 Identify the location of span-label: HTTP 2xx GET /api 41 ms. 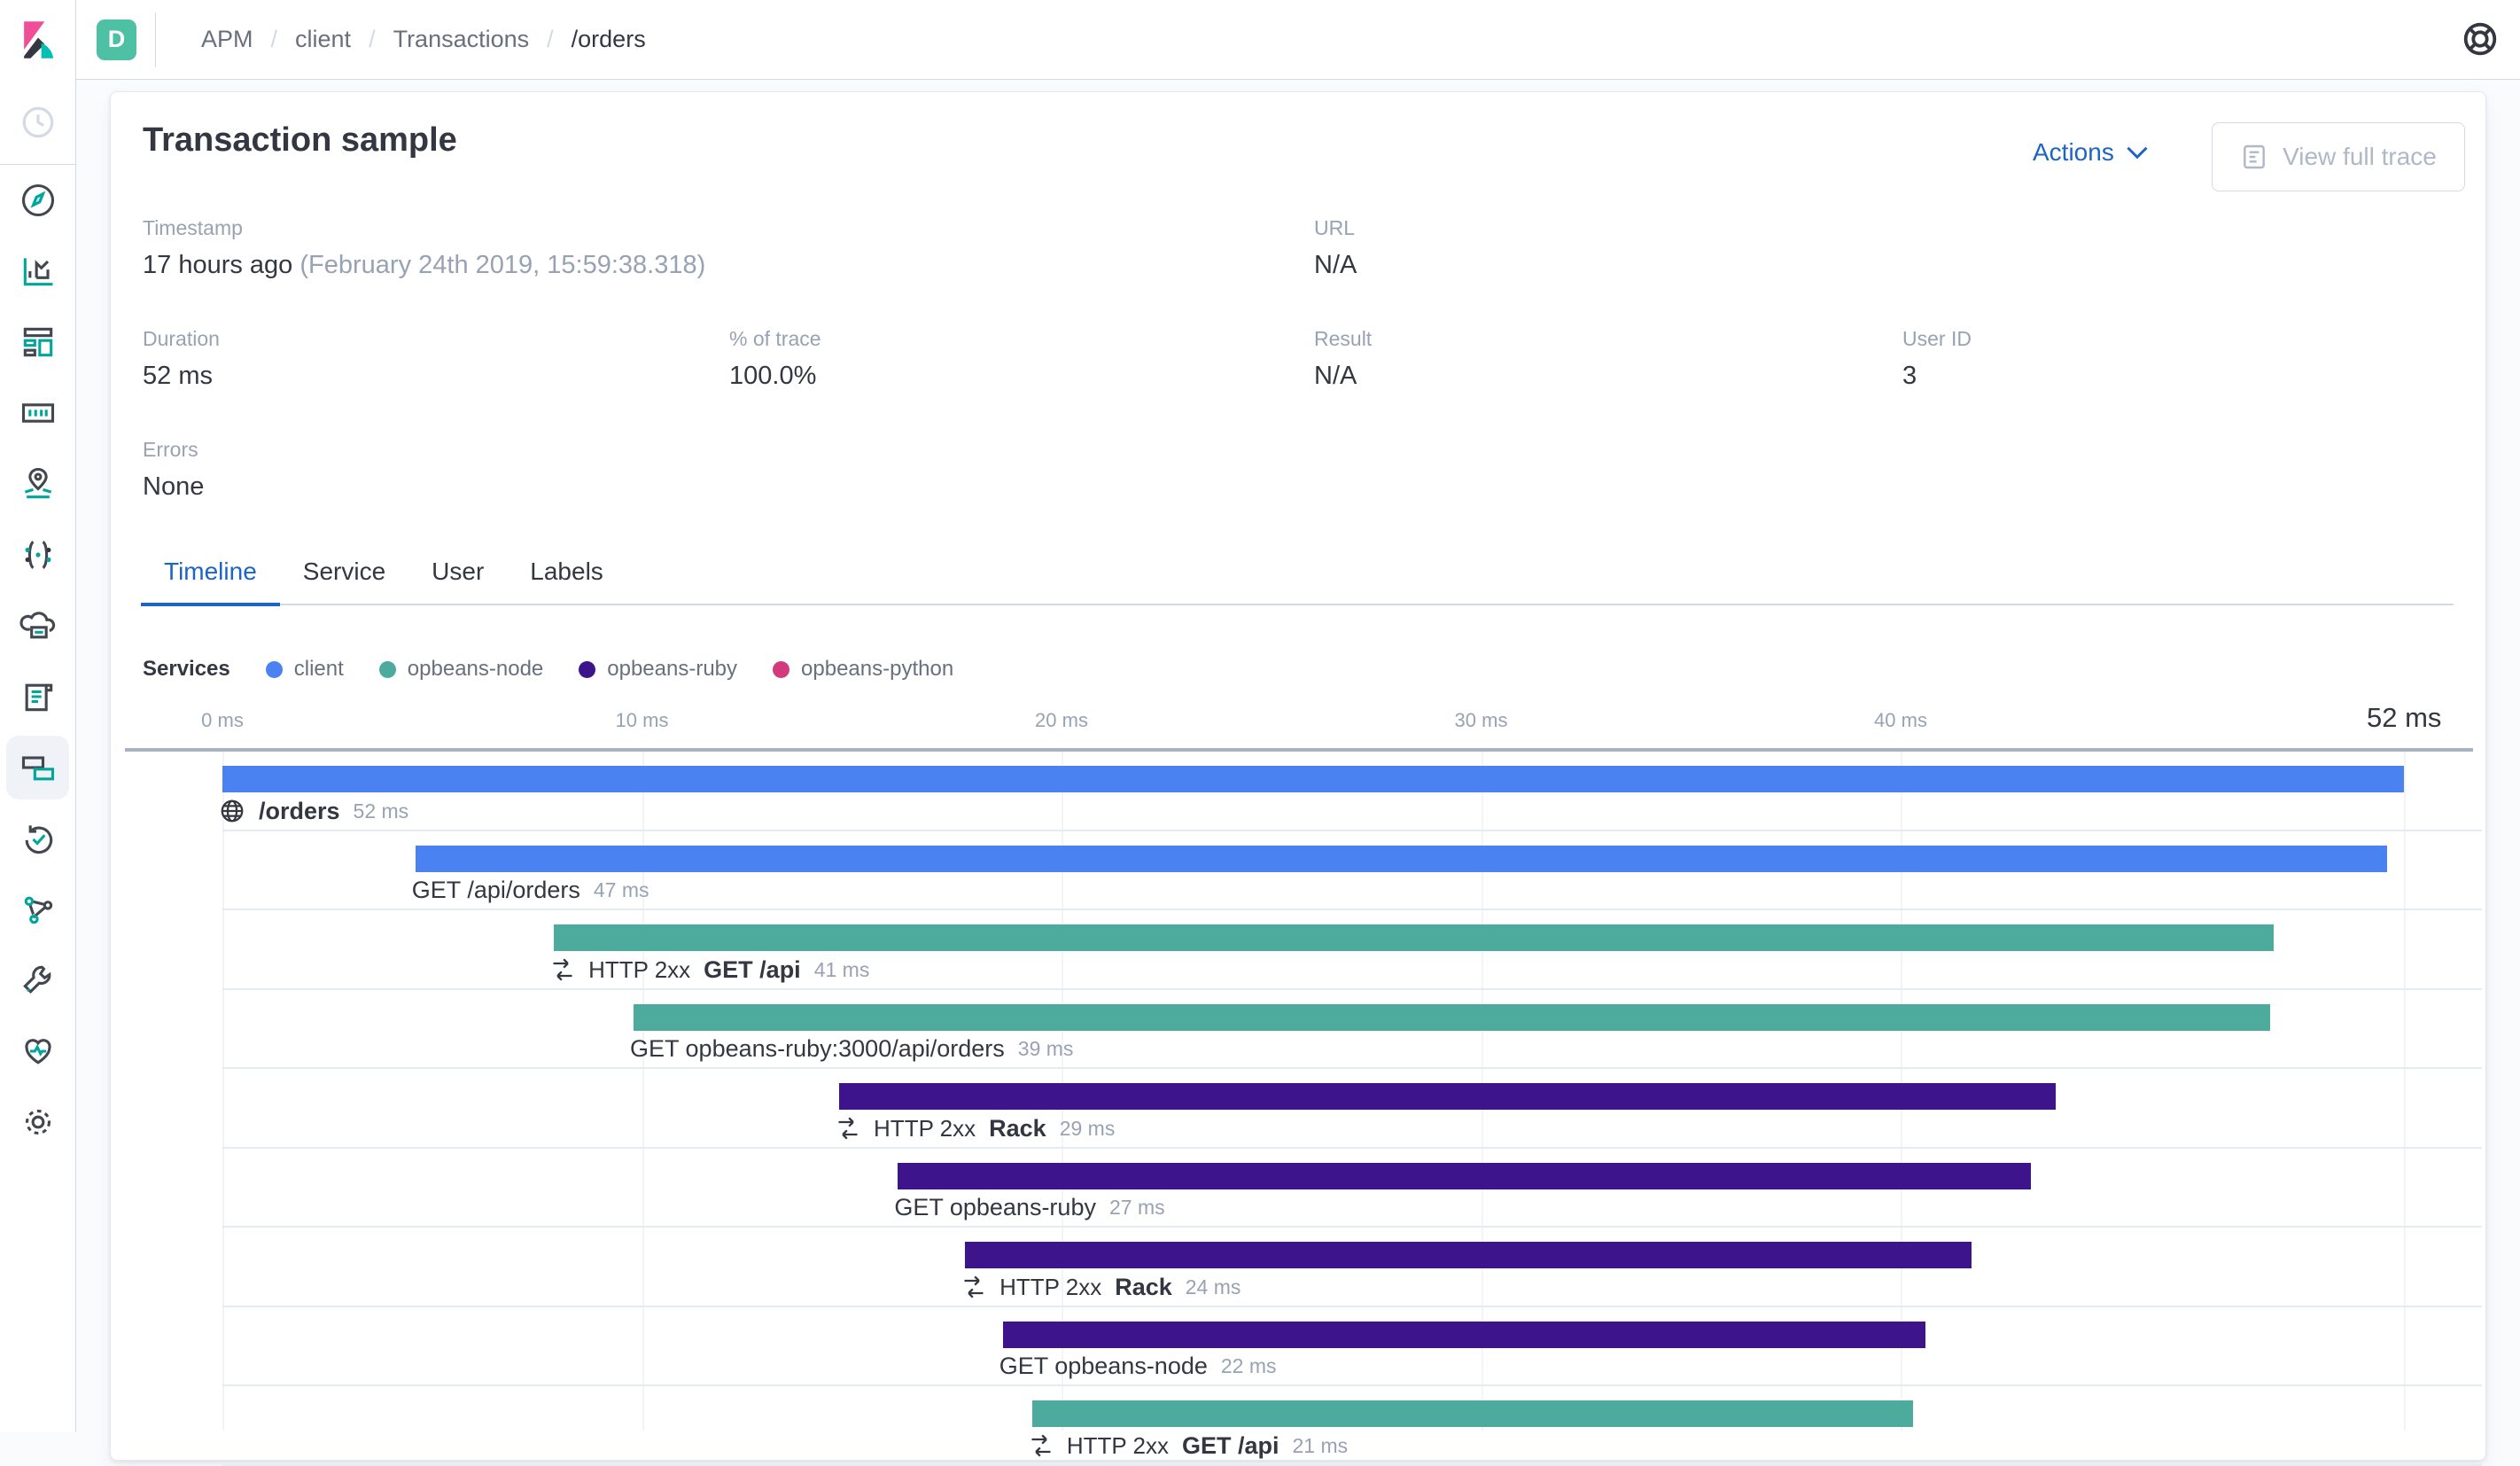
(709, 969).